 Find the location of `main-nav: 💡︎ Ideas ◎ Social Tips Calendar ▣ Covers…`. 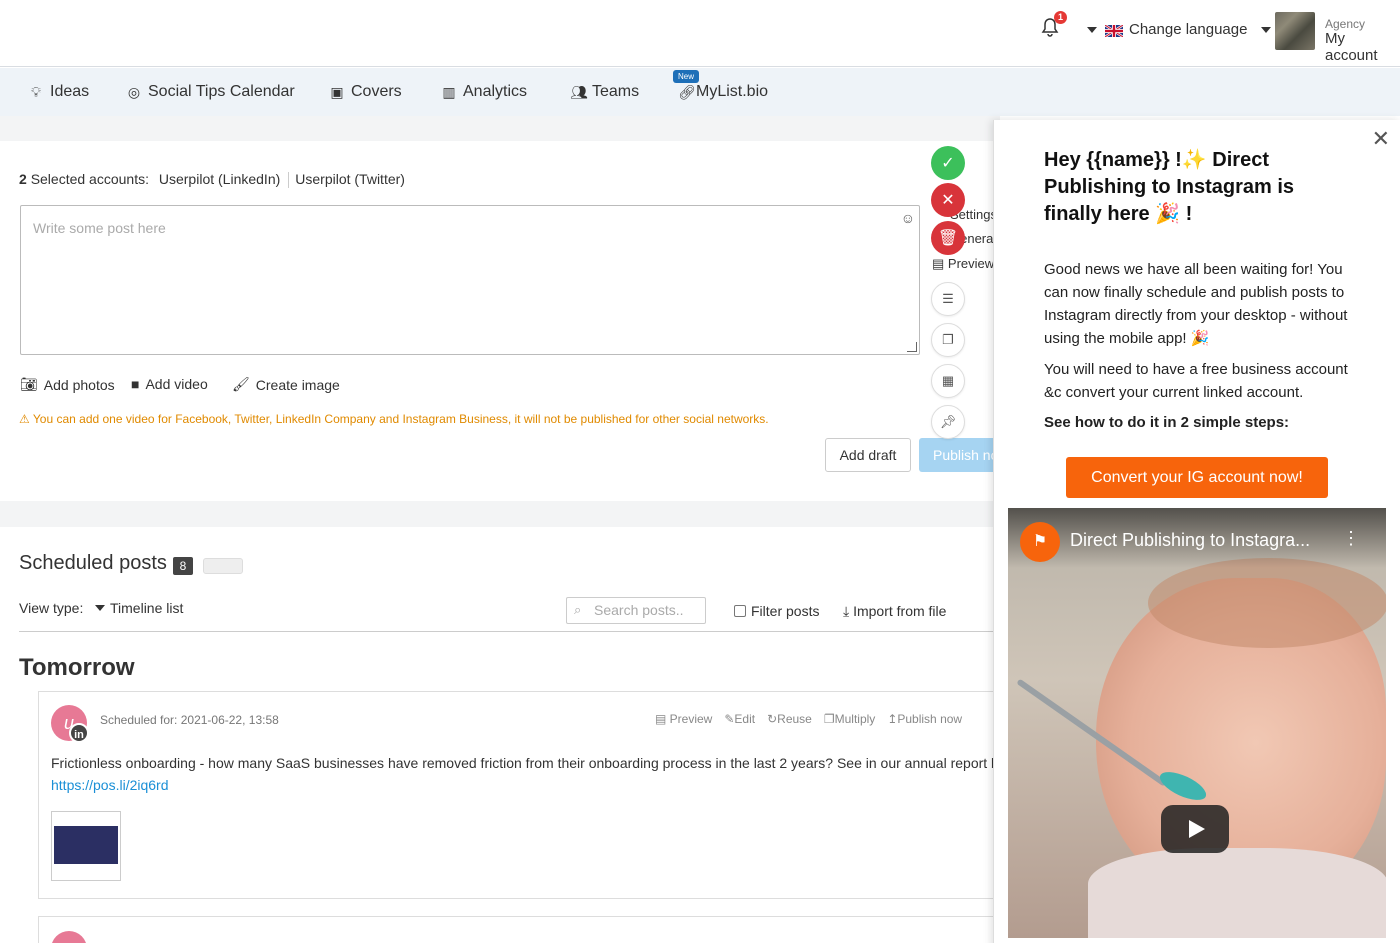

main-nav: 💡︎ Ideas ◎ Social Tips Calendar ▣ Covers… is located at coordinates (700, 92).